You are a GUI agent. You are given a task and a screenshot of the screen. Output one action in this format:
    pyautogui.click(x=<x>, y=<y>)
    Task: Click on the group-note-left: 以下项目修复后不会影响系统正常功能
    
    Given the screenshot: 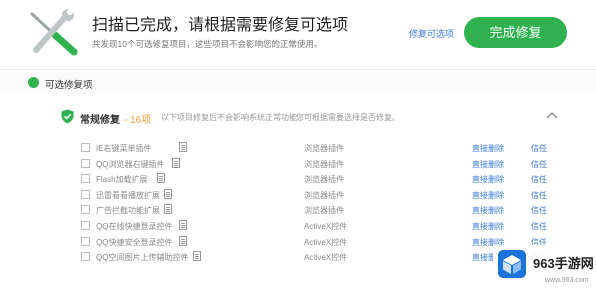 What is the action you would take?
    pyautogui.click(x=229, y=117)
    